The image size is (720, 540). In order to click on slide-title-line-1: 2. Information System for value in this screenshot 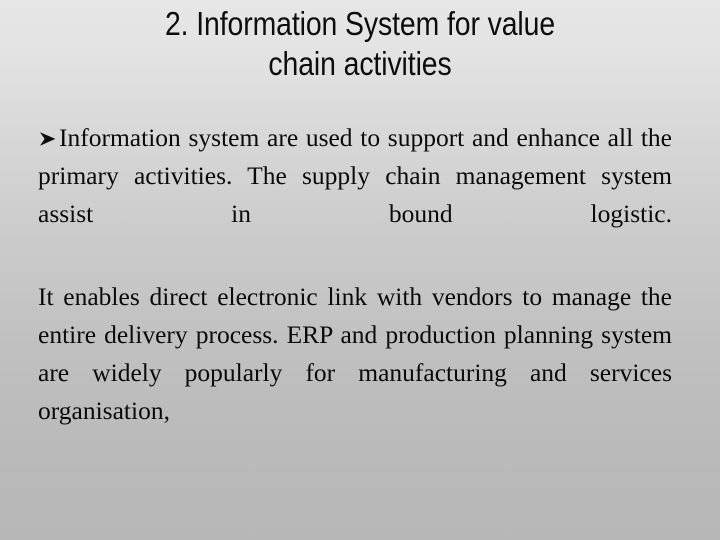, I will do `click(360, 23)`.